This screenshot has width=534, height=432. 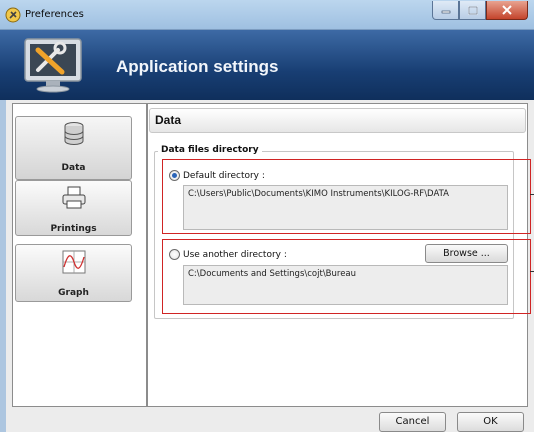 What do you see at coordinates (13, 15) in the screenshot?
I see `app-icon` at bounding box center [13, 15].